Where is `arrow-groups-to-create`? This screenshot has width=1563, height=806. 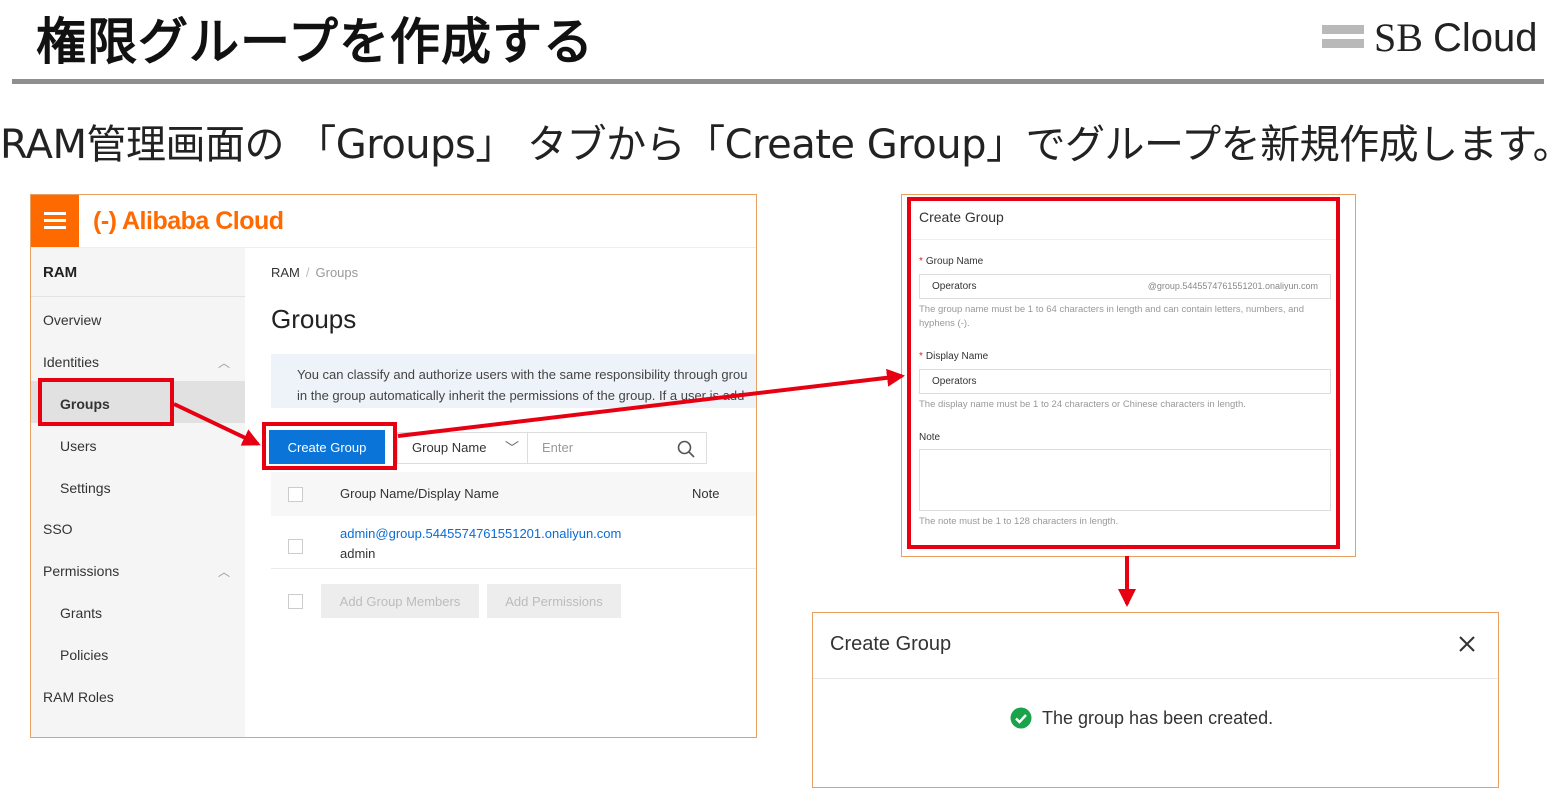
arrow-groups-to-create is located at coordinates (217, 424).